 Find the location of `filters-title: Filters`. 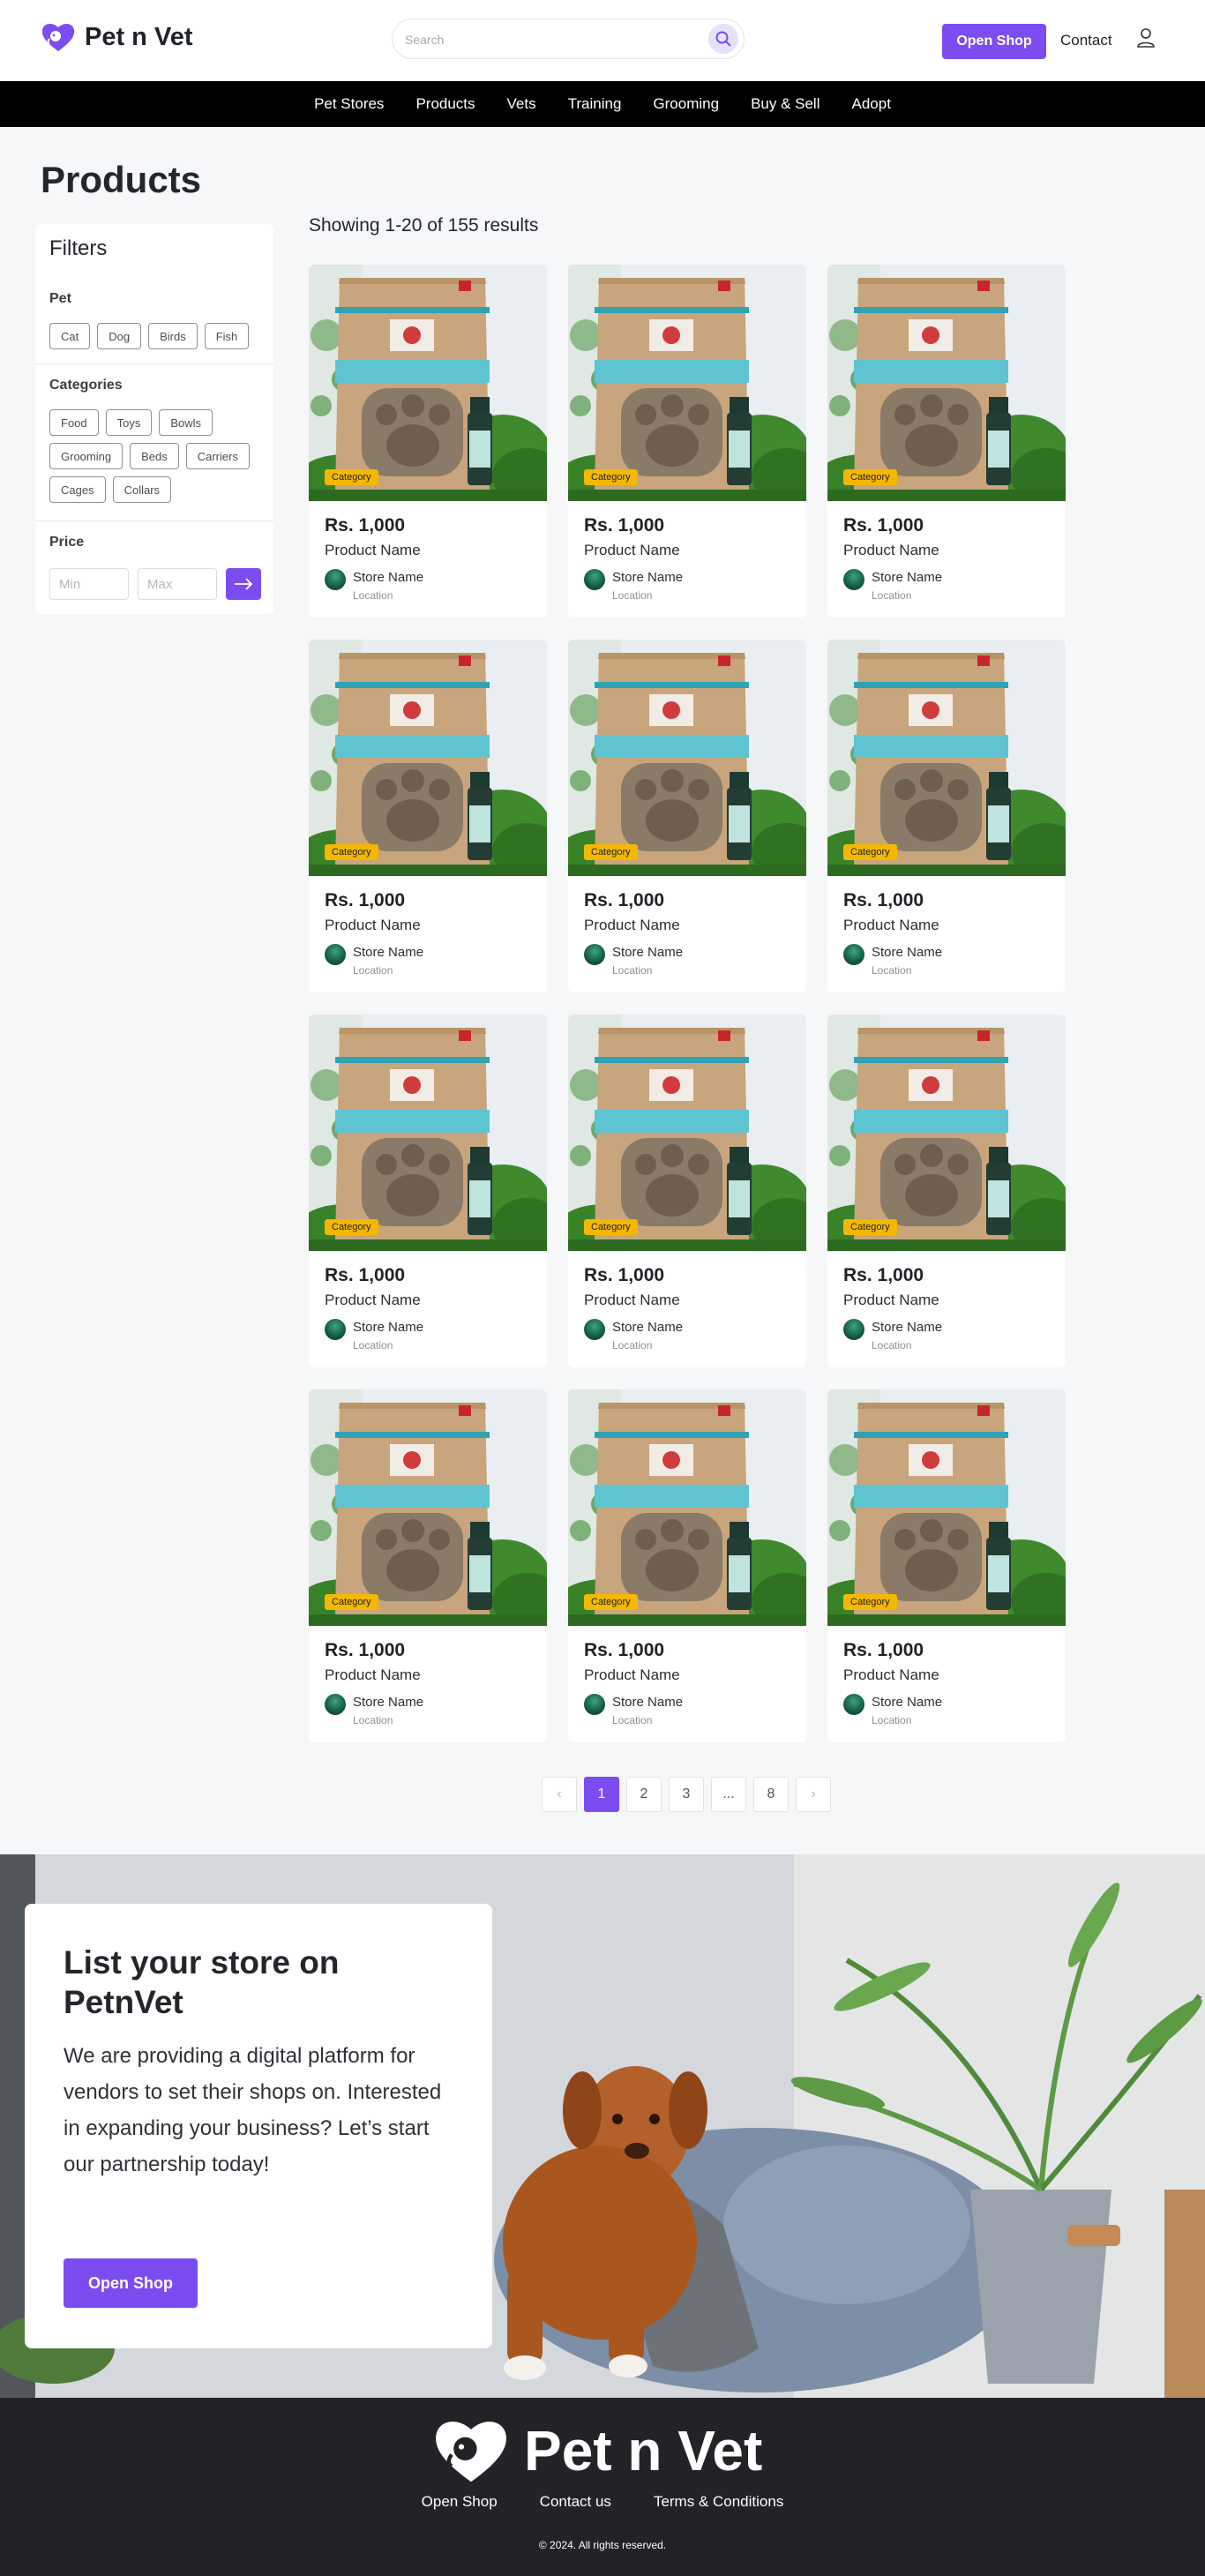

filters-title: Filters is located at coordinates (78, 248).